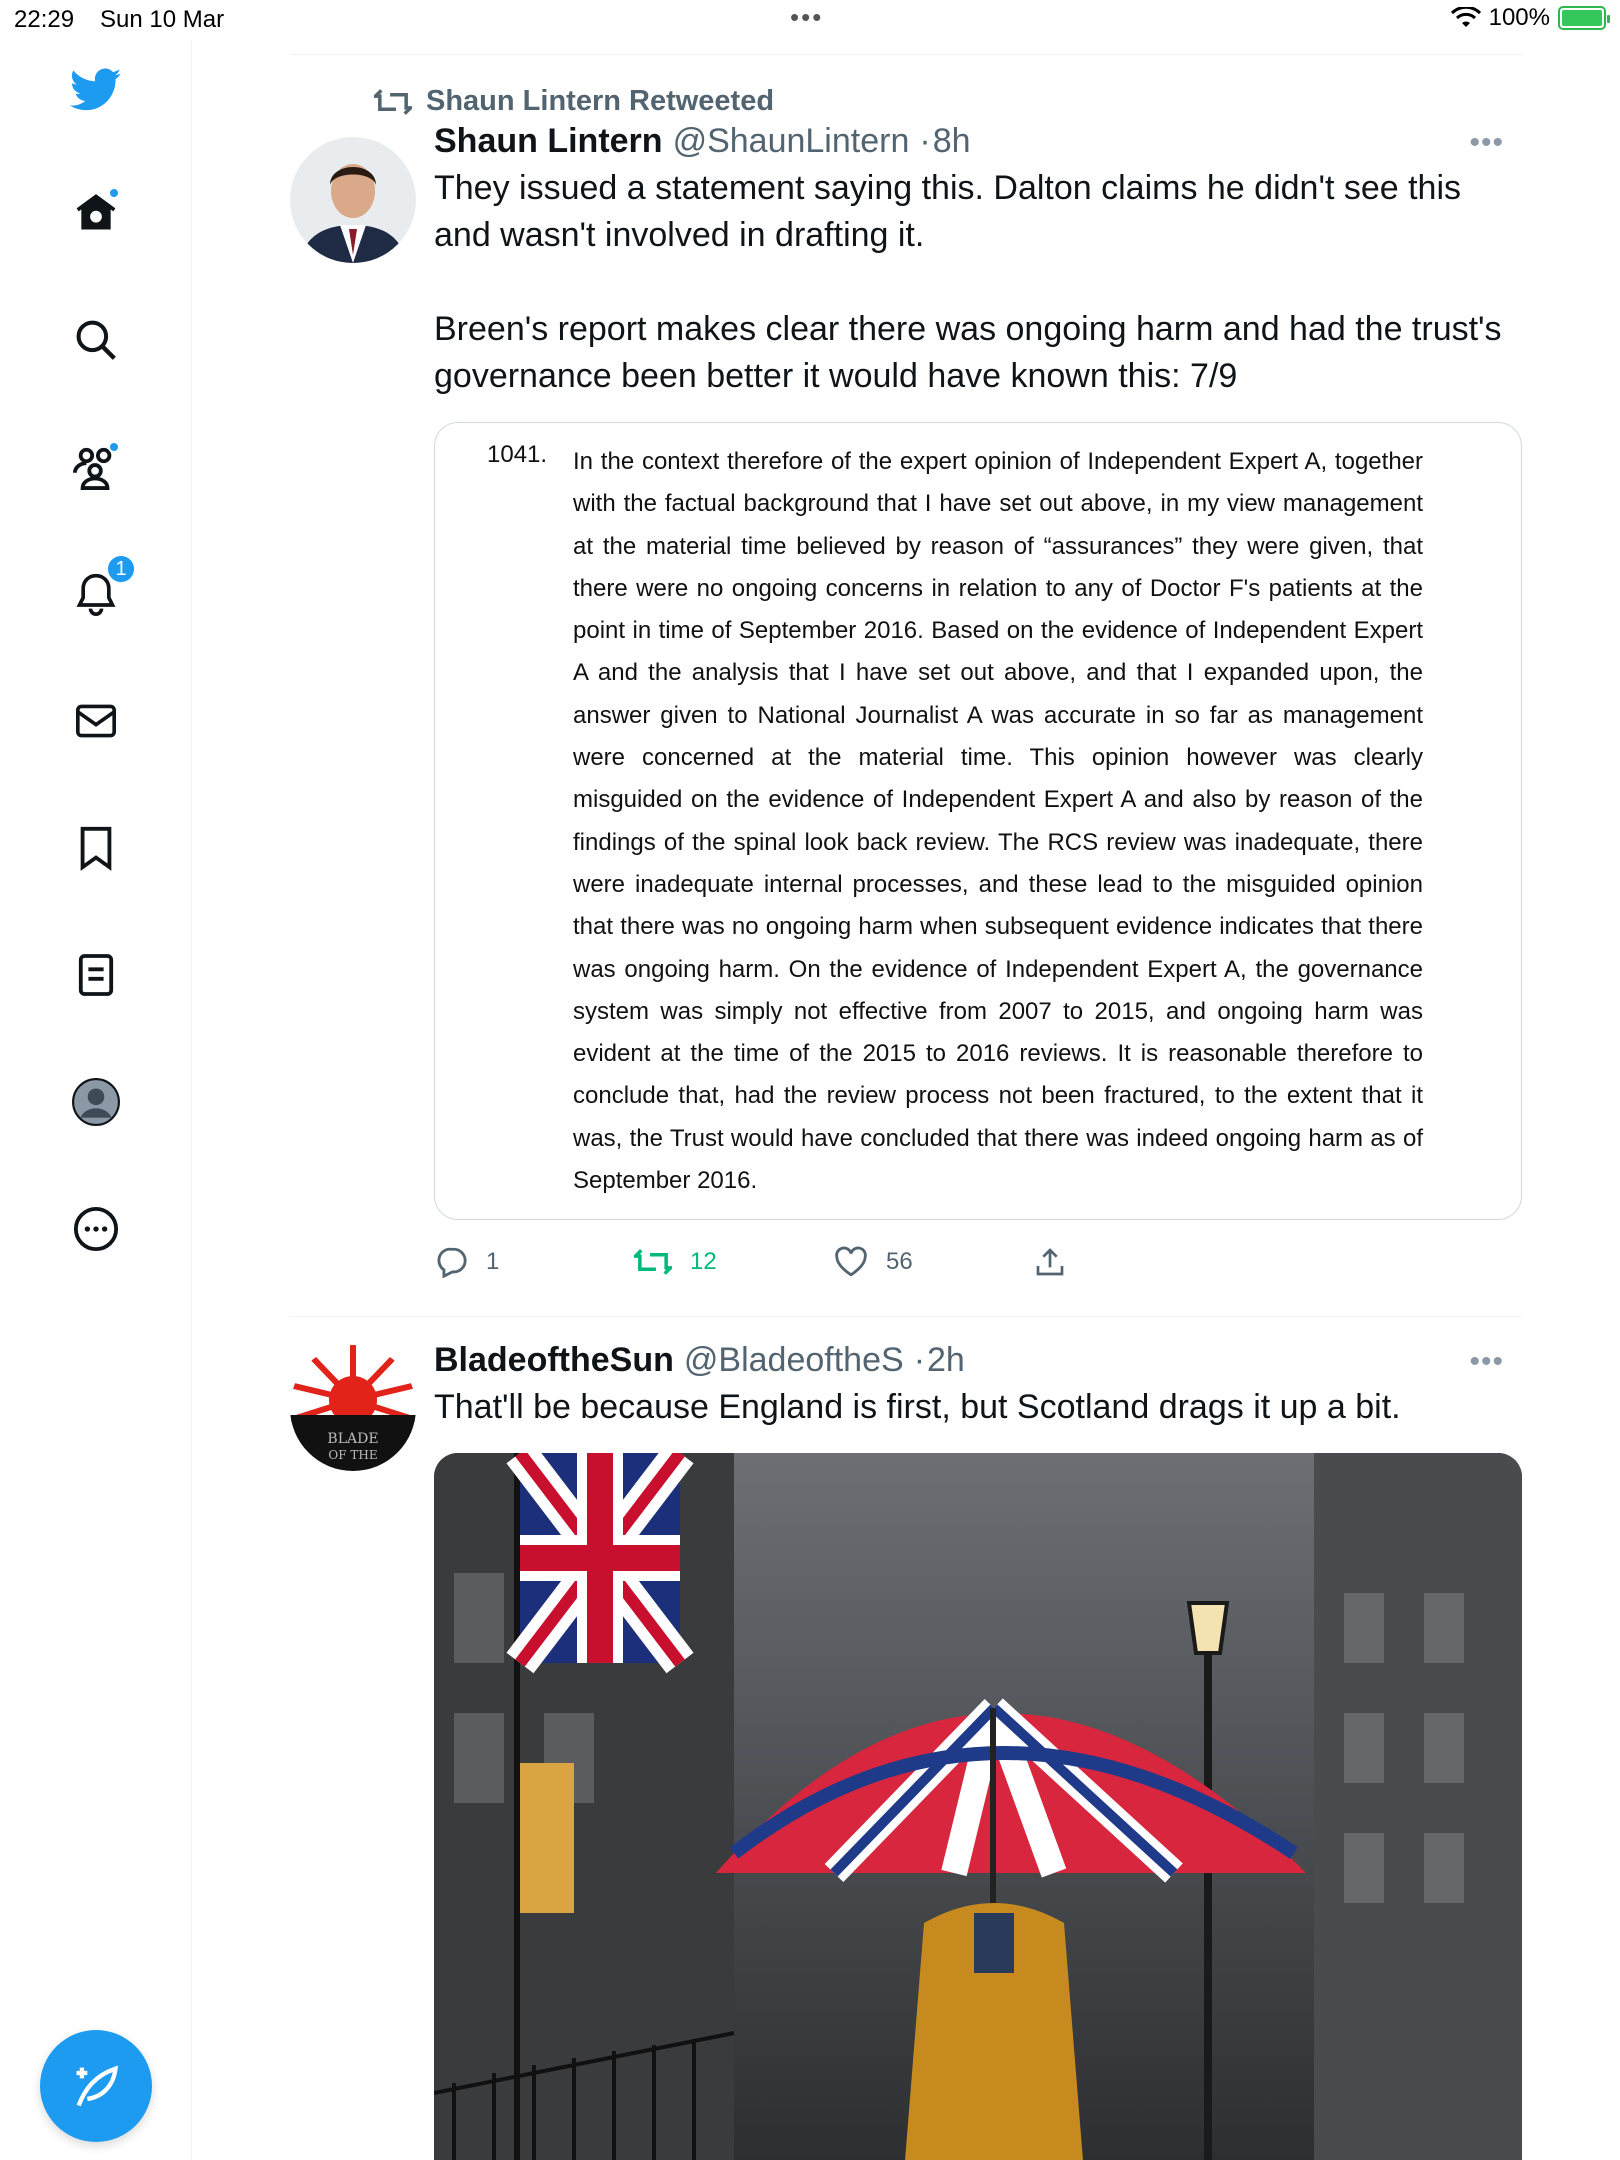 This screenshot has height=2160, width=1620. Describe the element at coordinates (703, 1261) in the screenshot. I see `retweet-count: 12` at that location.